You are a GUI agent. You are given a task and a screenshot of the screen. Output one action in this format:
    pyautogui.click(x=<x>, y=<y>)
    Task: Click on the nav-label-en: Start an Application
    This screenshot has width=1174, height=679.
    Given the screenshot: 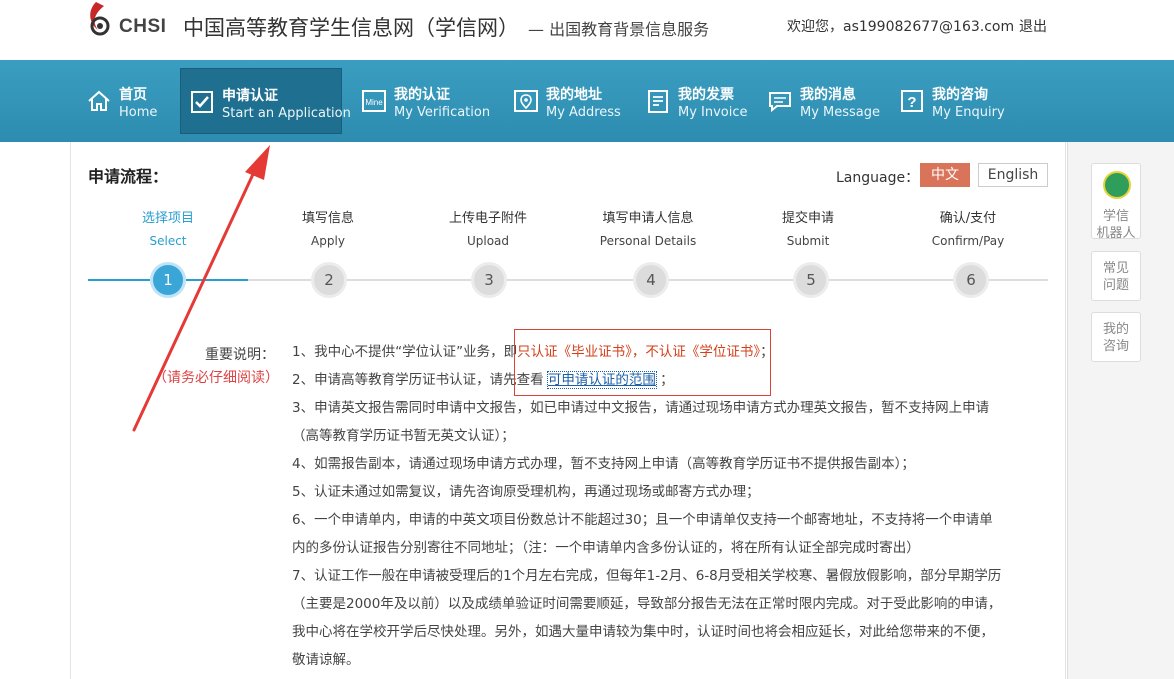 What is the action you would take?
    pyautogui.click(x=286, y=113)
    